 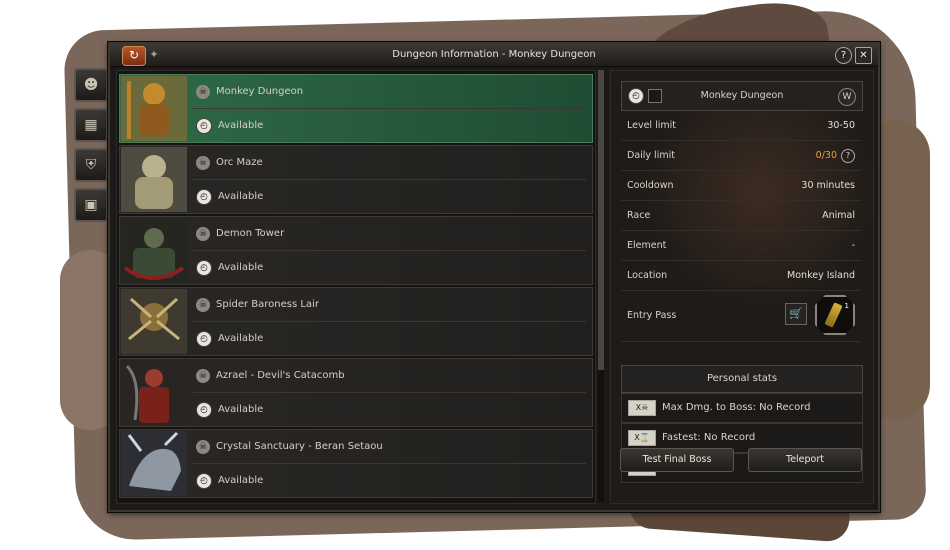 I want to click on cooldown-row: Cooldown 30 minutes, so click(x=741, y=186).